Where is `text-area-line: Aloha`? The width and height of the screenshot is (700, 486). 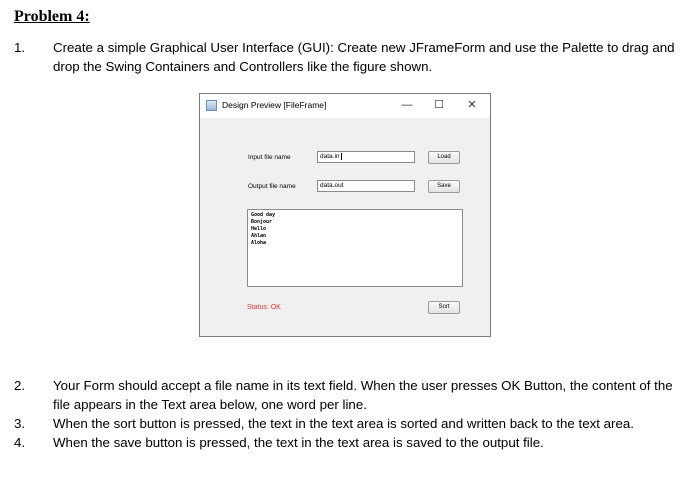 text-area-line: Aloha is located at coordinates (259, 243).